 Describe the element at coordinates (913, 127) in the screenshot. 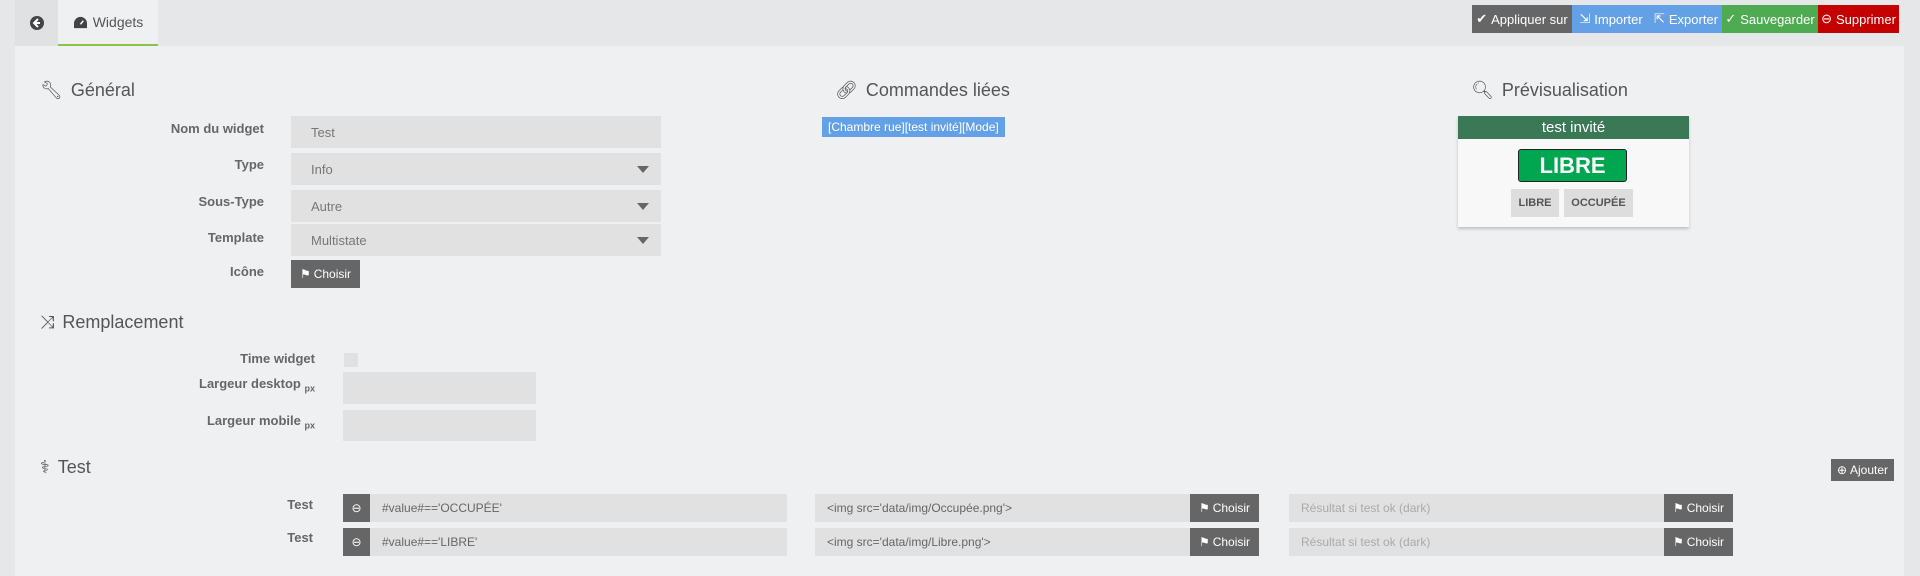

I see `command-tag: [Chambre rue][test invité][Mode]` at that location.